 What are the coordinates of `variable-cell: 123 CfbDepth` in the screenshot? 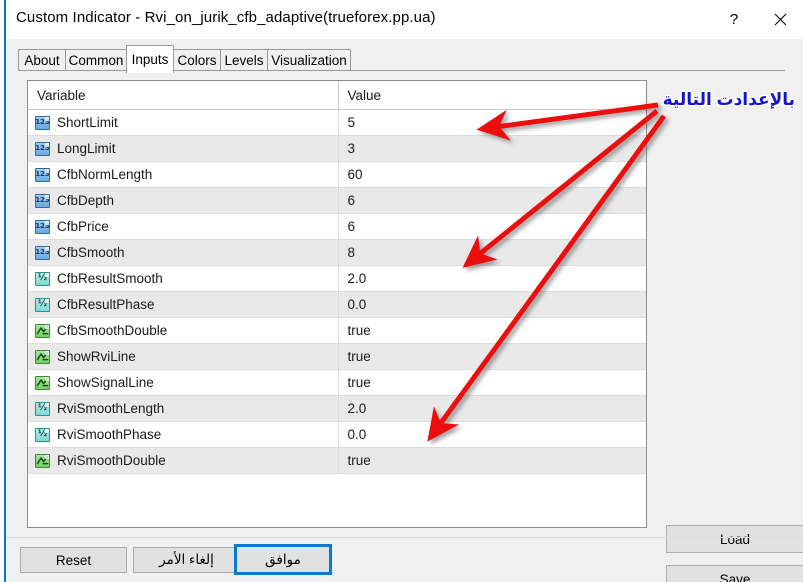 It's located at (183, 200).